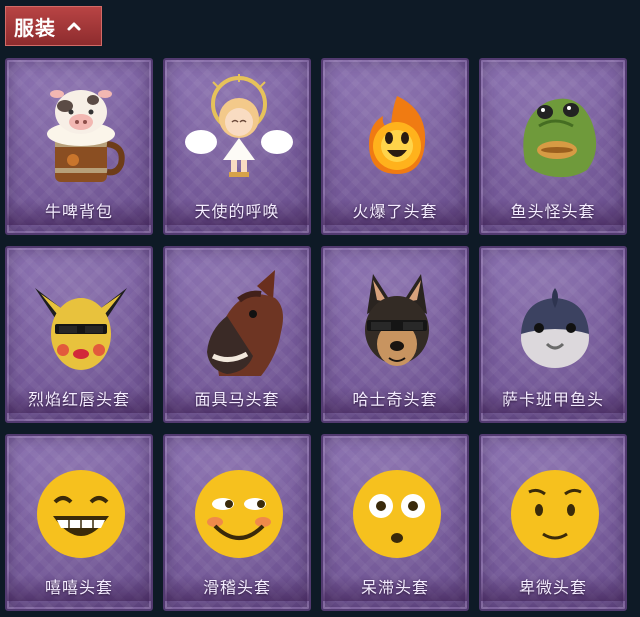 This screenshot has width=640, height=617. What do you see at coordinates (81, 329) in the screenshot?
I see `yellow-mouse-head-icon` at bounding box center [81, 329].